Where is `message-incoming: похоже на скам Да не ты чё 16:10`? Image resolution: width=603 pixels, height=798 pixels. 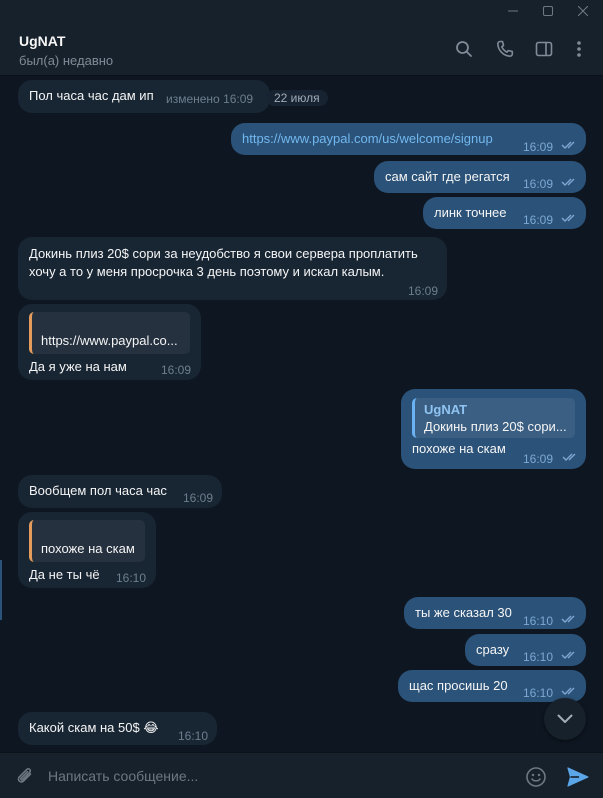
message-incoming: похоже на скам Да не ты чё 16:10 is located at coordinates (87, 550).